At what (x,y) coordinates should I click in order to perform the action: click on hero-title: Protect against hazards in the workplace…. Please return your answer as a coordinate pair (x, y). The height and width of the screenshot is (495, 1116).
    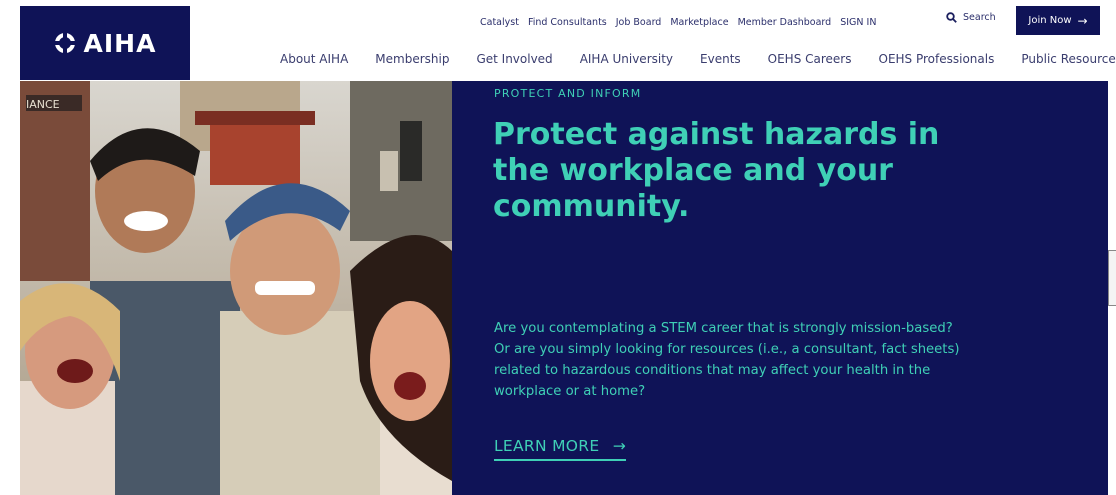
    Looking at the image, I should click on (716, 170).